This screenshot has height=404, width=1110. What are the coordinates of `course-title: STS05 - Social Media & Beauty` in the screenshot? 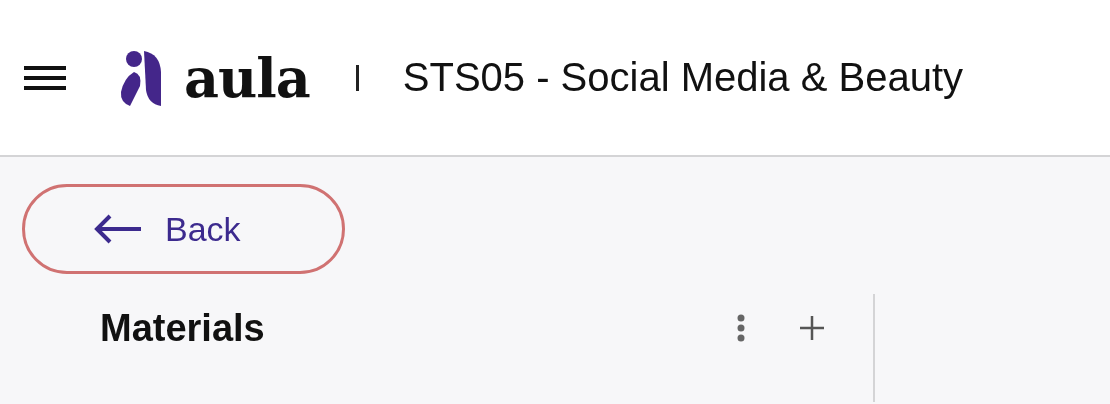 It's located at (683, 77).